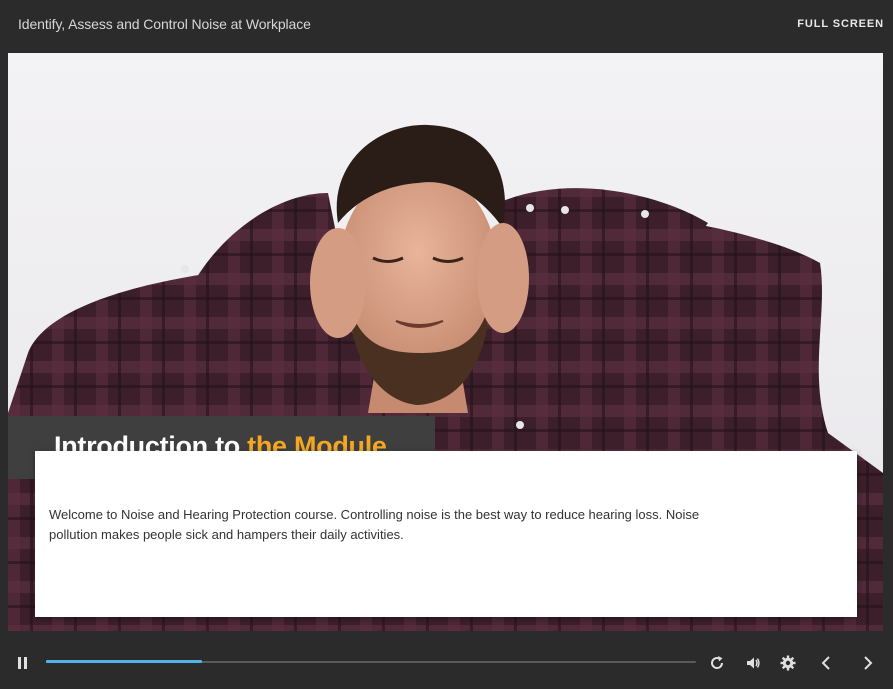 This screenshot has height=689, width=893. Describe the element at coordinates (840, 24) in the screenshot. I see `fullscreen-button: FULL SCREEN` at that location.